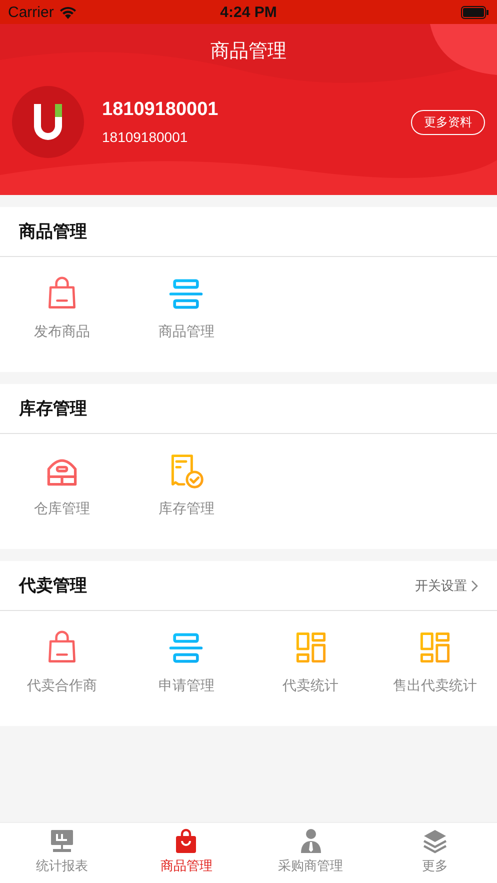 The width and height of the screenshot is (497, 883). Describe the element at coordinates (434, 686) in the screenshot. I see `menu-item-label: 售出代卖统计` at that location.